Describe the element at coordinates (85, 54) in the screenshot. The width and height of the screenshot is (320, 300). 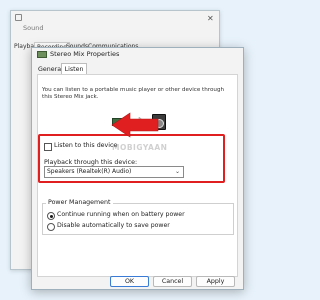
I see `dialog-title: Stereo Mix Properties` at that location.